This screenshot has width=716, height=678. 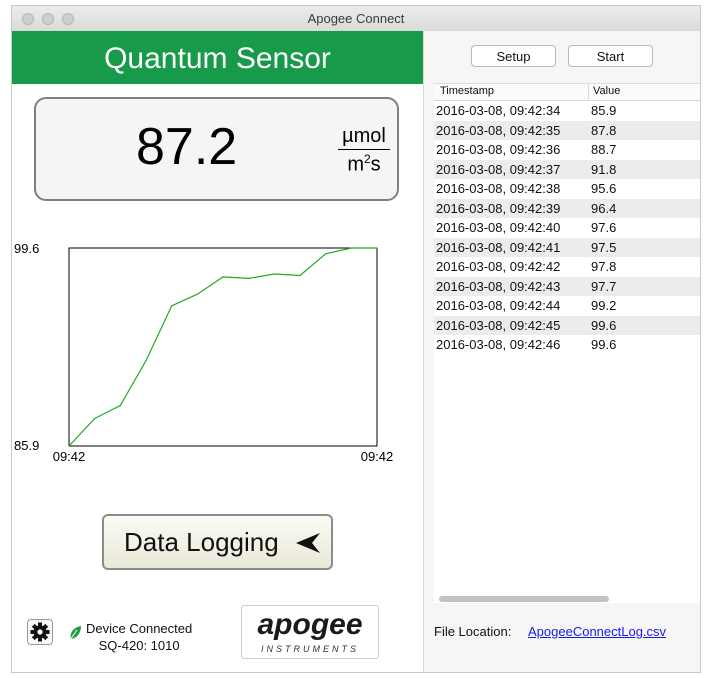 I want to click on data-logging-button: Data Logging, so click(x=217, y=542).